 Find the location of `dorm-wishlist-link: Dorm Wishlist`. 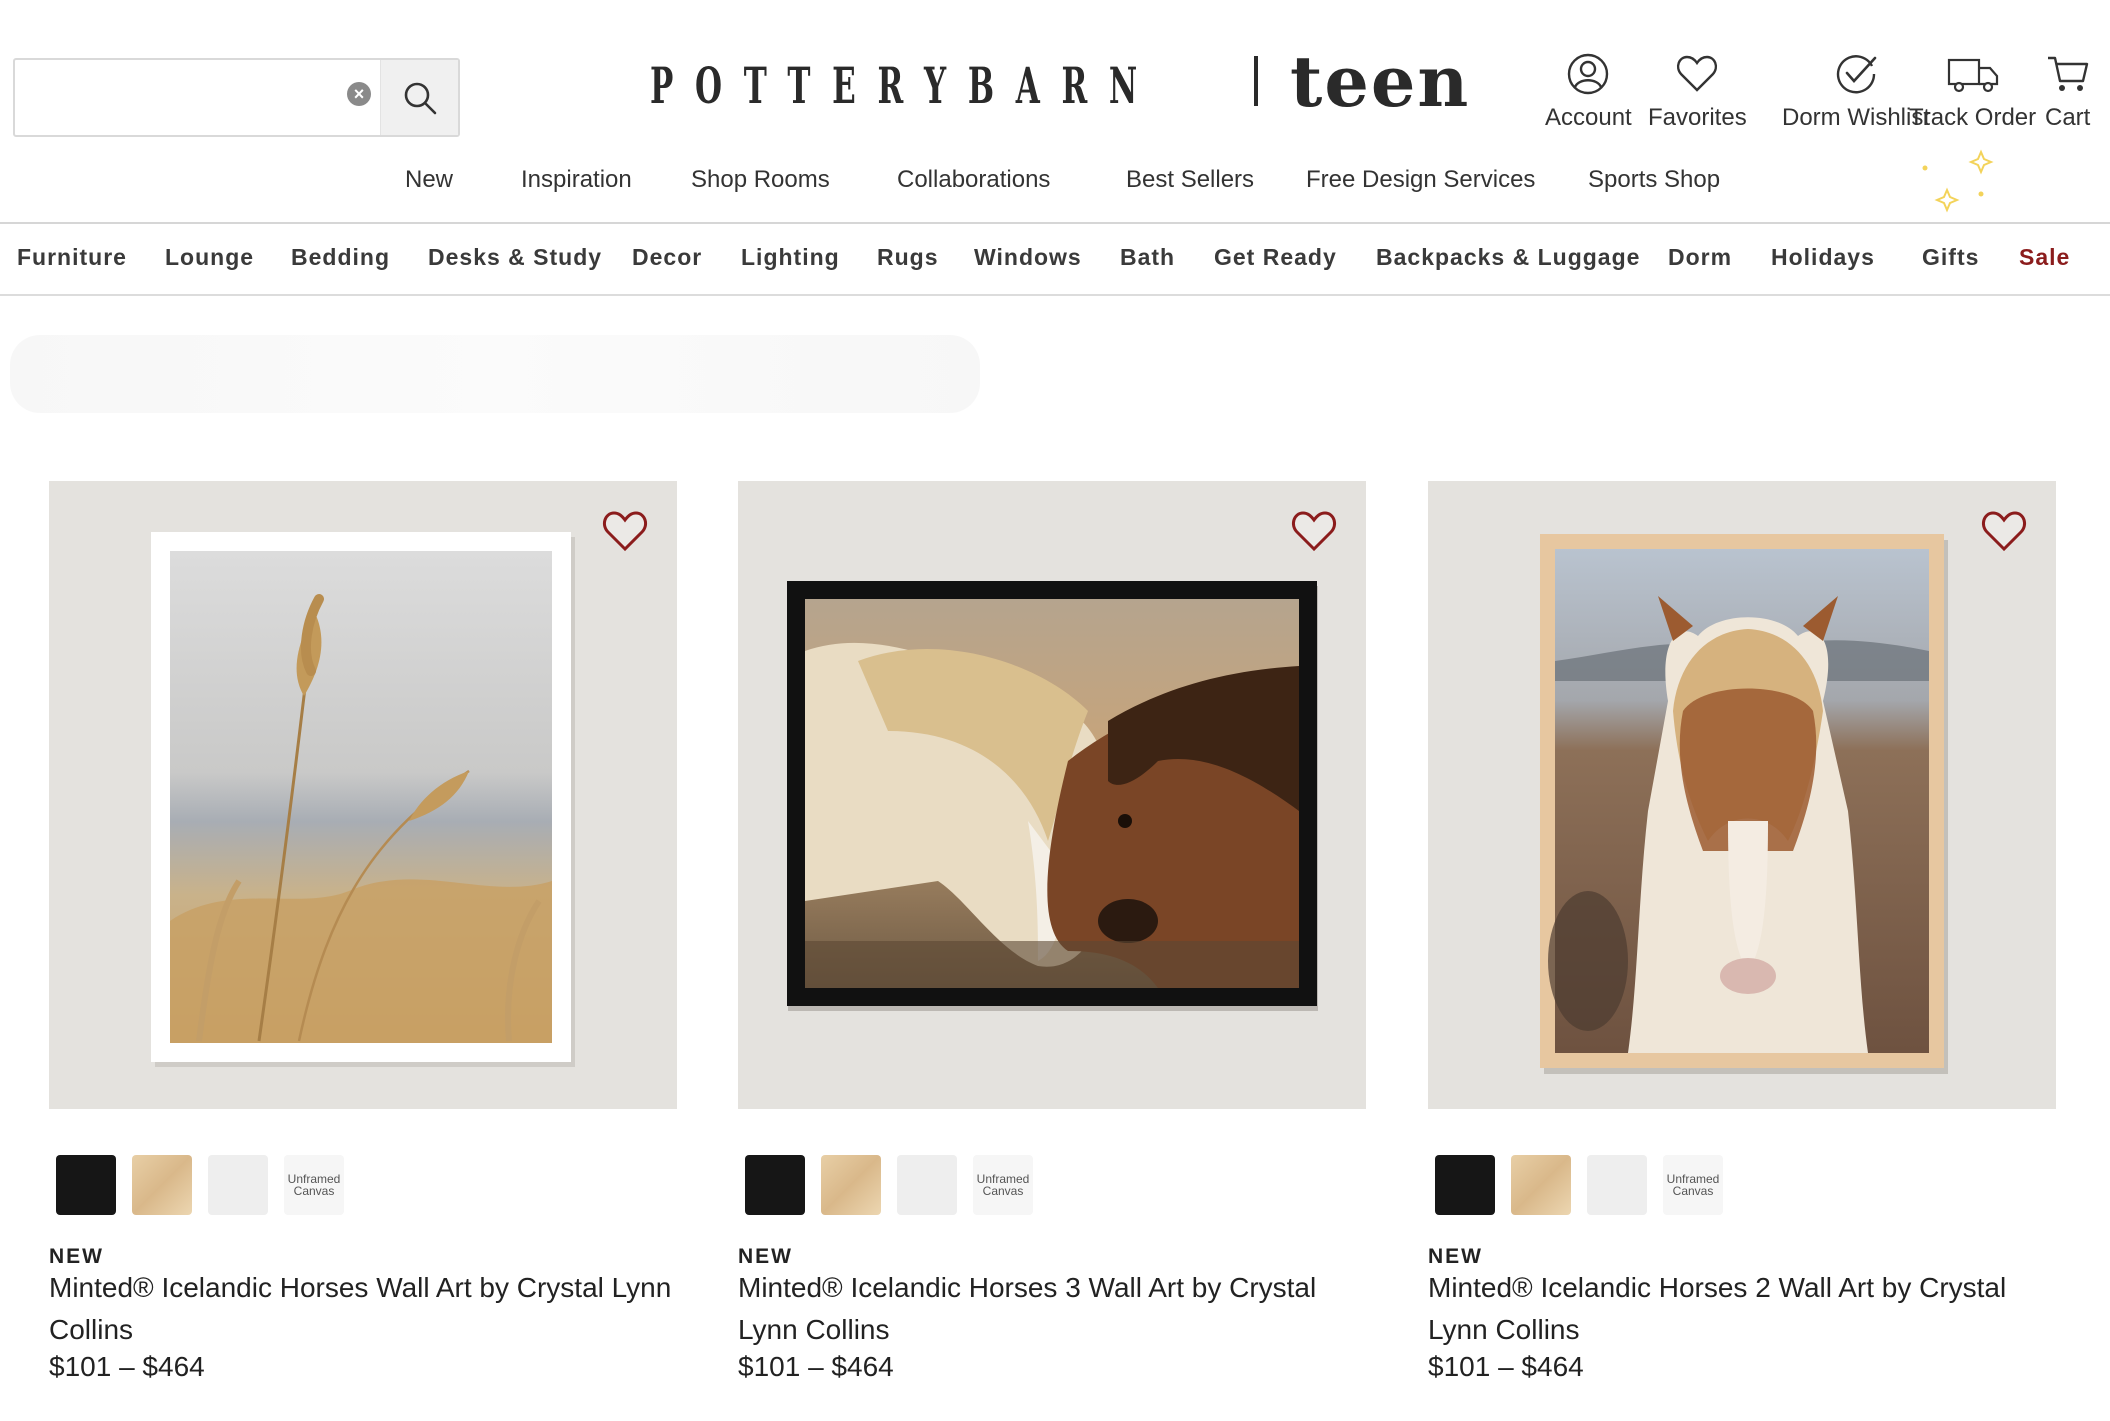

dorm-wishlist-link: Dorm Wishlist is located at coordinates (1856, 92).